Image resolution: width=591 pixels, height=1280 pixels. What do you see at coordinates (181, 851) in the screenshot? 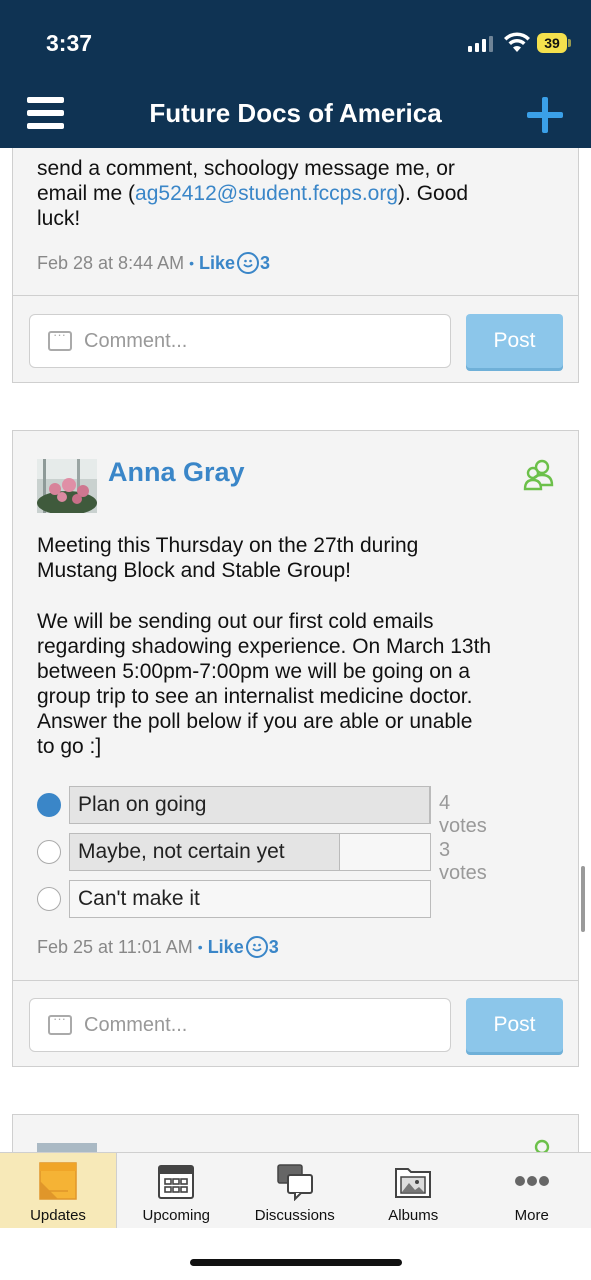
I see `poll-option-label: Maybe, not certain yet` at bounding box center [181, 851].